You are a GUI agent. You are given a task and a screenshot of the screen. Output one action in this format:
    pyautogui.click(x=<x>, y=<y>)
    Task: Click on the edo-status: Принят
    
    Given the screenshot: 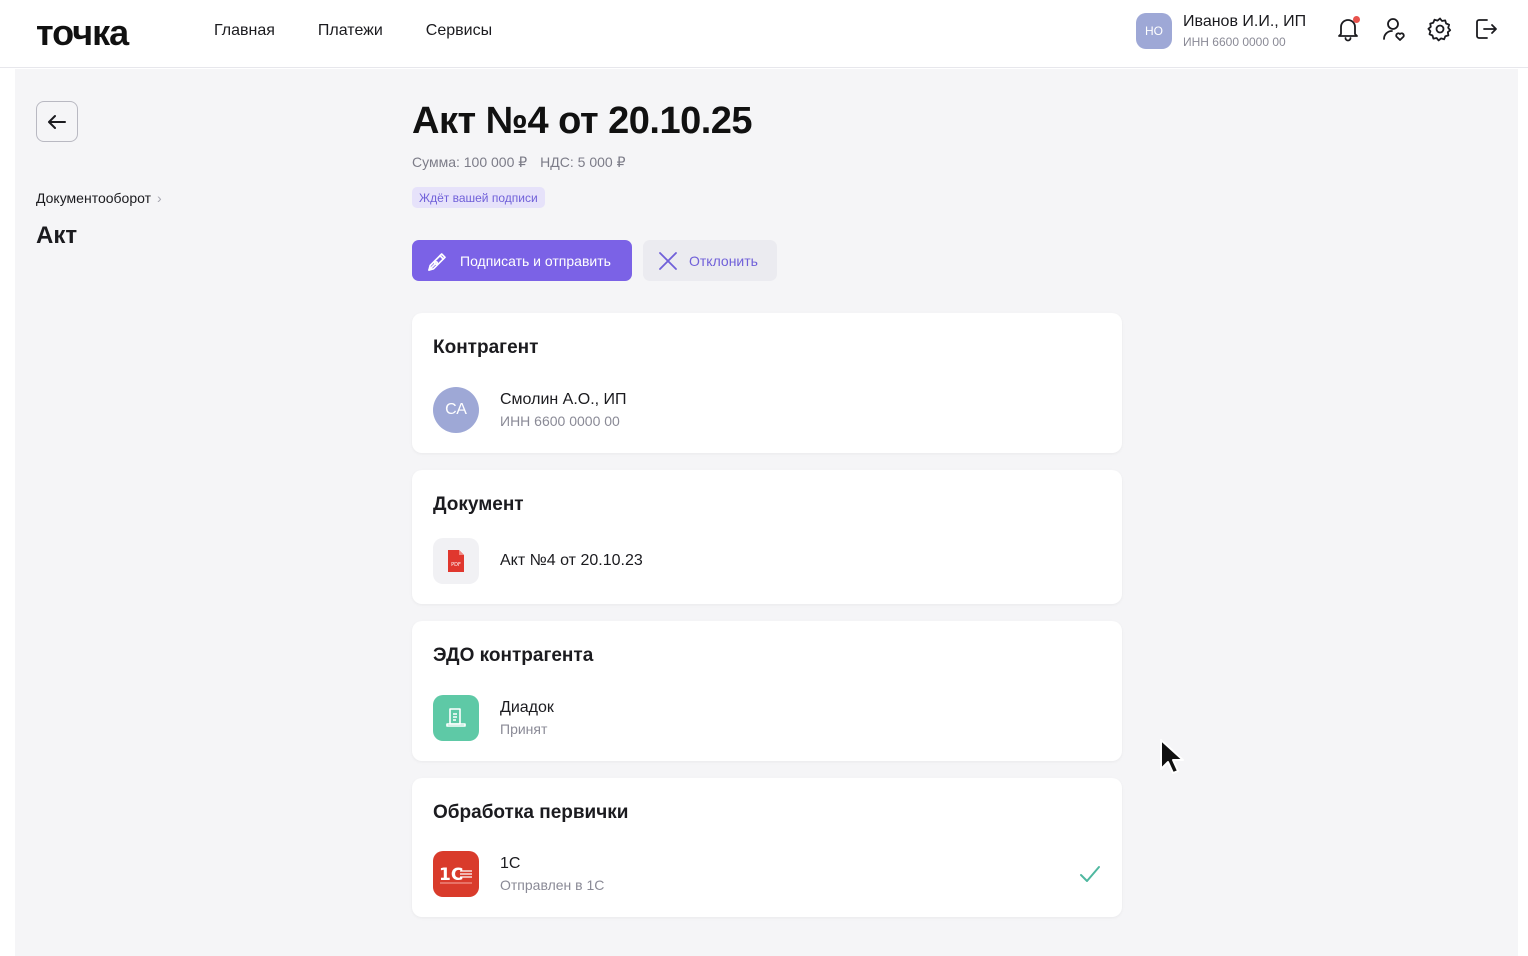 What is the action you would take?
    pyautogui.click(x=524, y=729)
    